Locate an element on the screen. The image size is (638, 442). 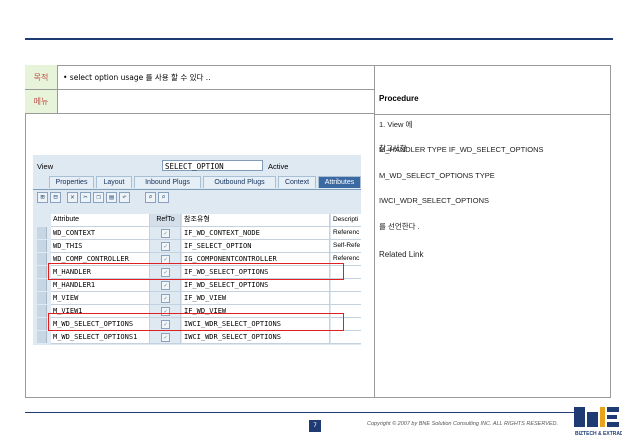
col-ref-type: 참조유형 is located at coordinates (256, 220).